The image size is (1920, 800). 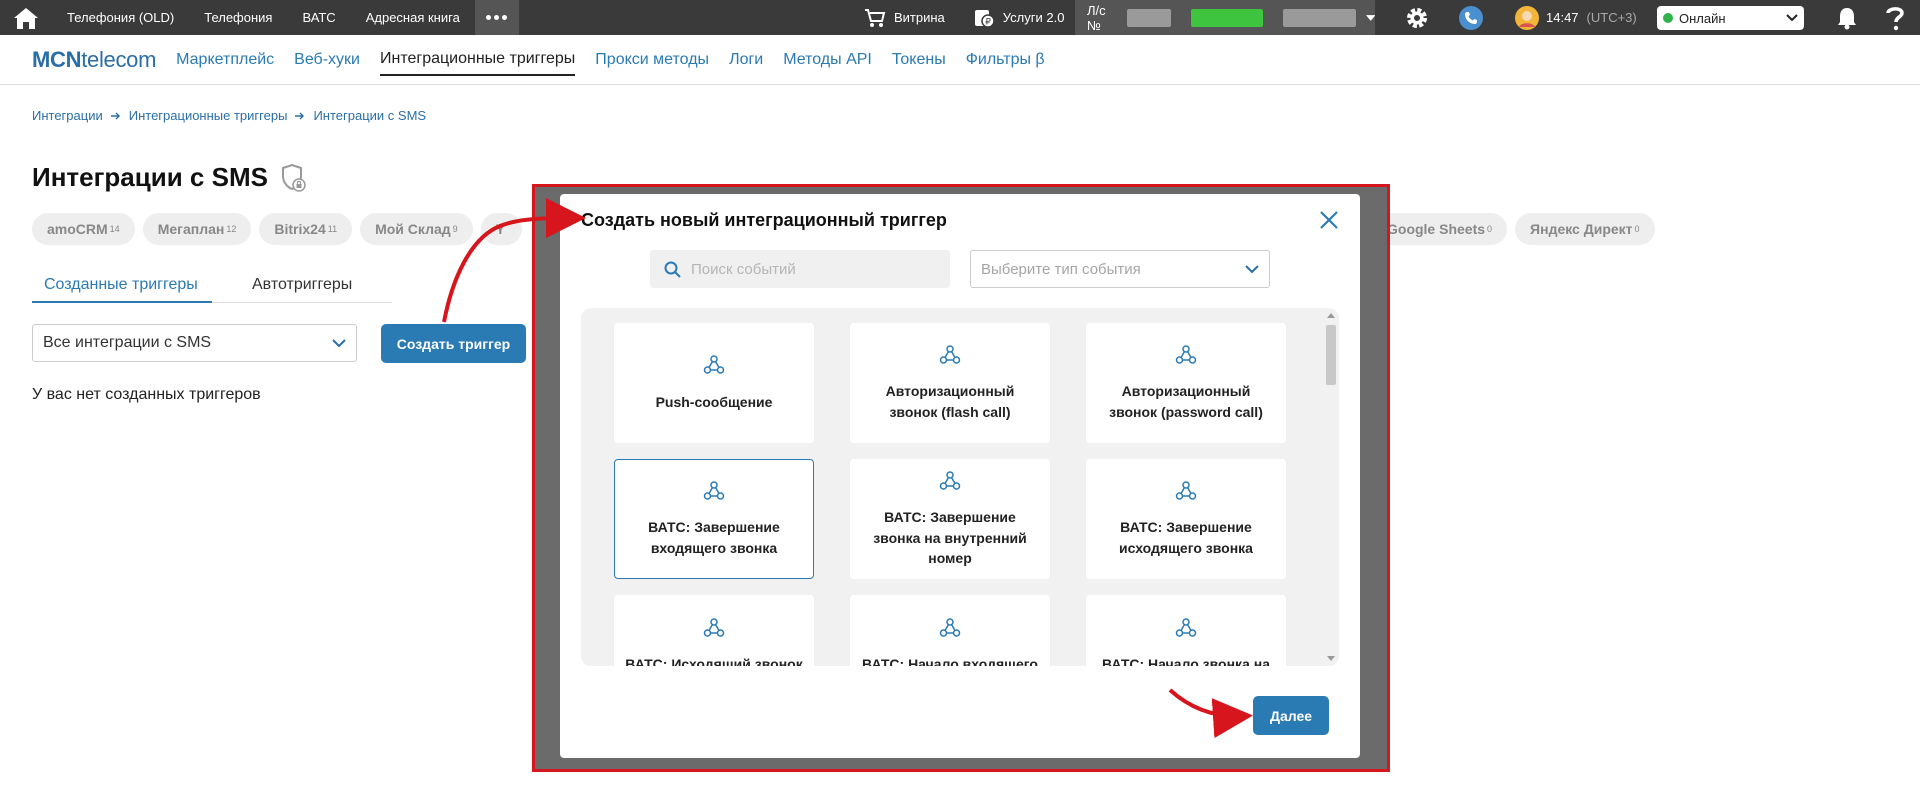 What do you see at coordinates (318, 17) in the screenshot?
I see `topnav-vats: ВАТС` at bounding box center [318, 17].